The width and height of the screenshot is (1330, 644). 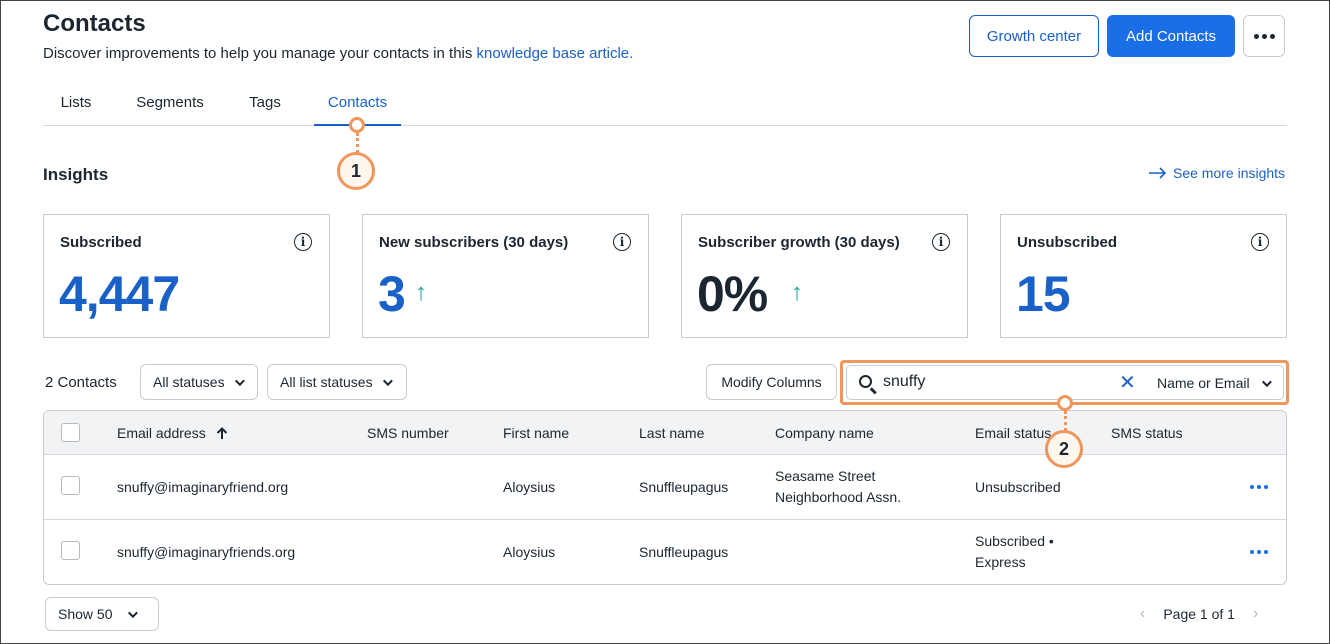 I want to click on column-email-status: Email status, so click(x=1013, y=433).